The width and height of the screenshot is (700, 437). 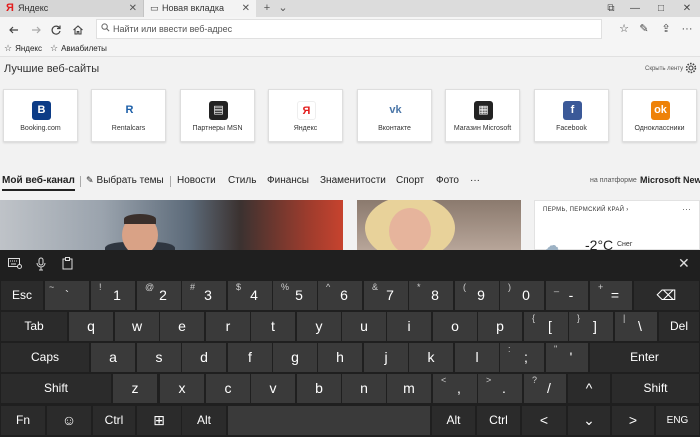 I want to click on top-site-tile-microsoft-store: ▦ Магазин Microsoft, so click(x=482, y=115).